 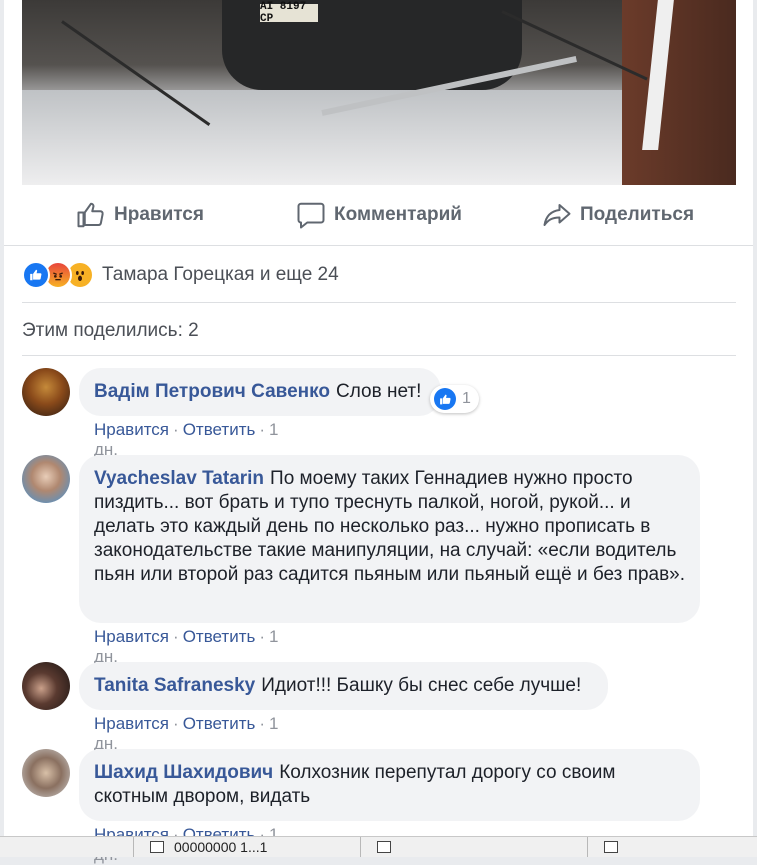 I want to click on like-button: Нравится, so click(x=140, y=215).